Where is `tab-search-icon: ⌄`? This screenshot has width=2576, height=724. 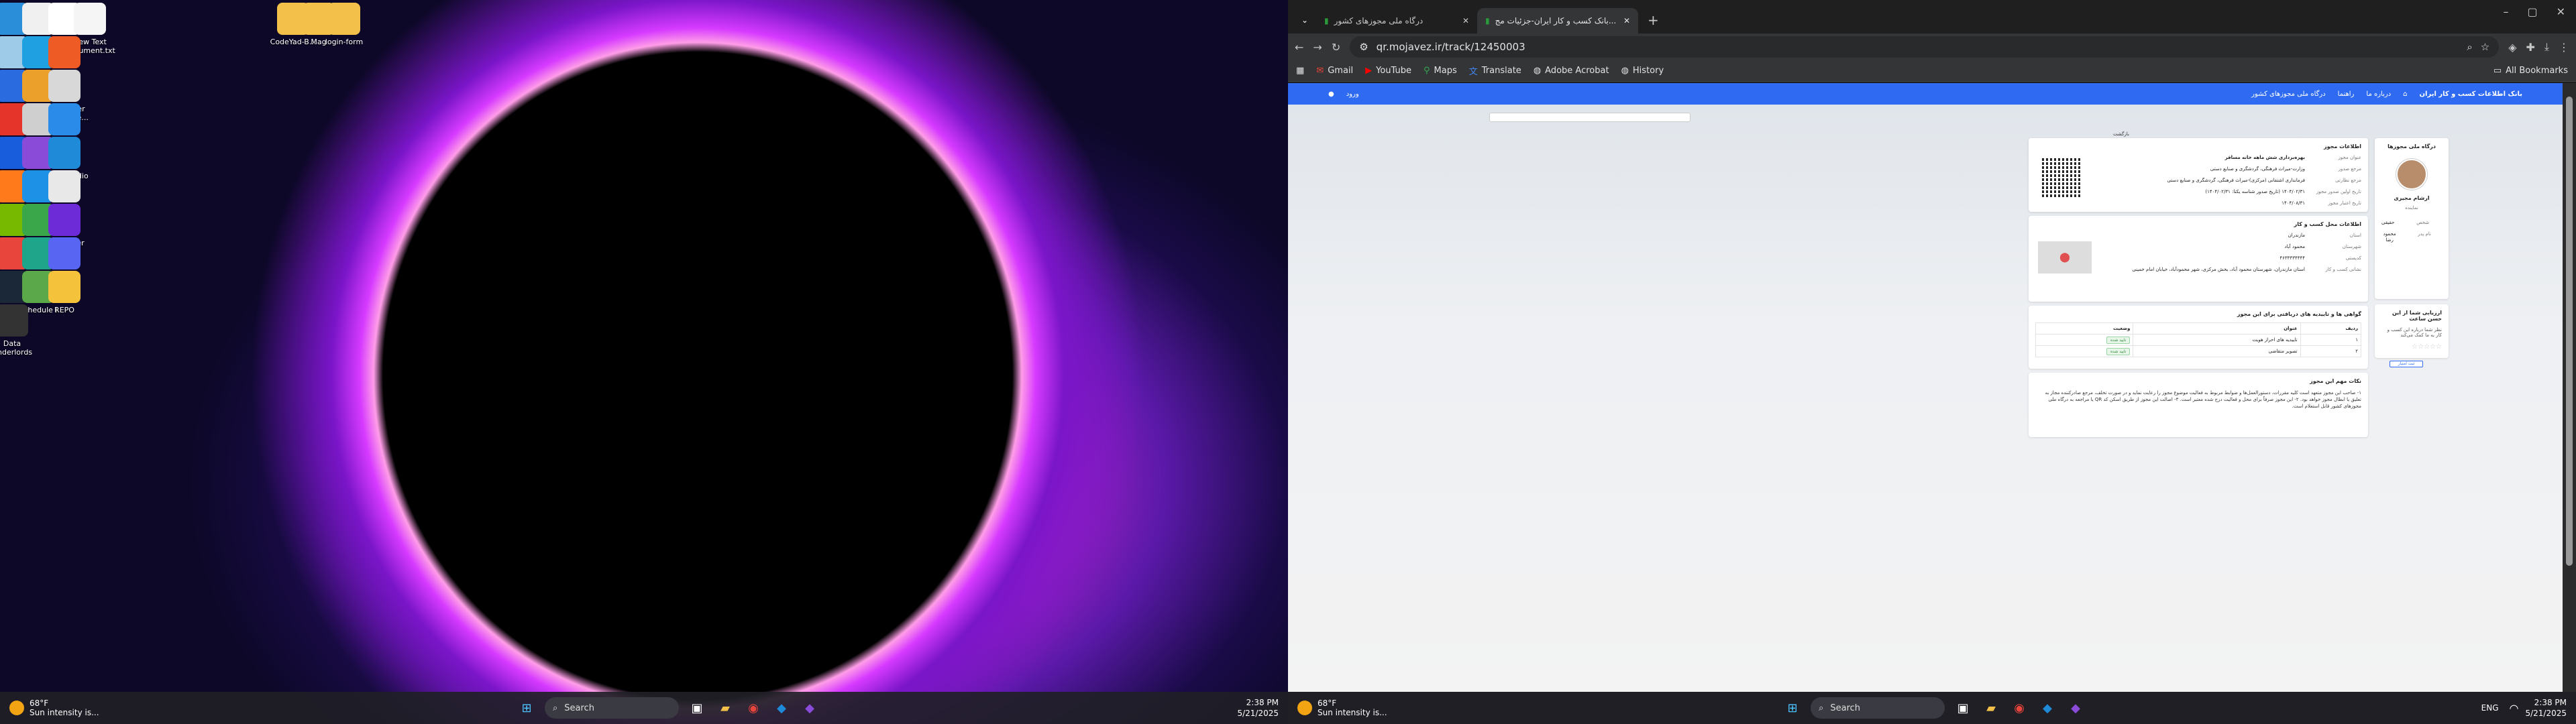
tab-search-icon: ⌄ is located at coordinates (1304, 20).